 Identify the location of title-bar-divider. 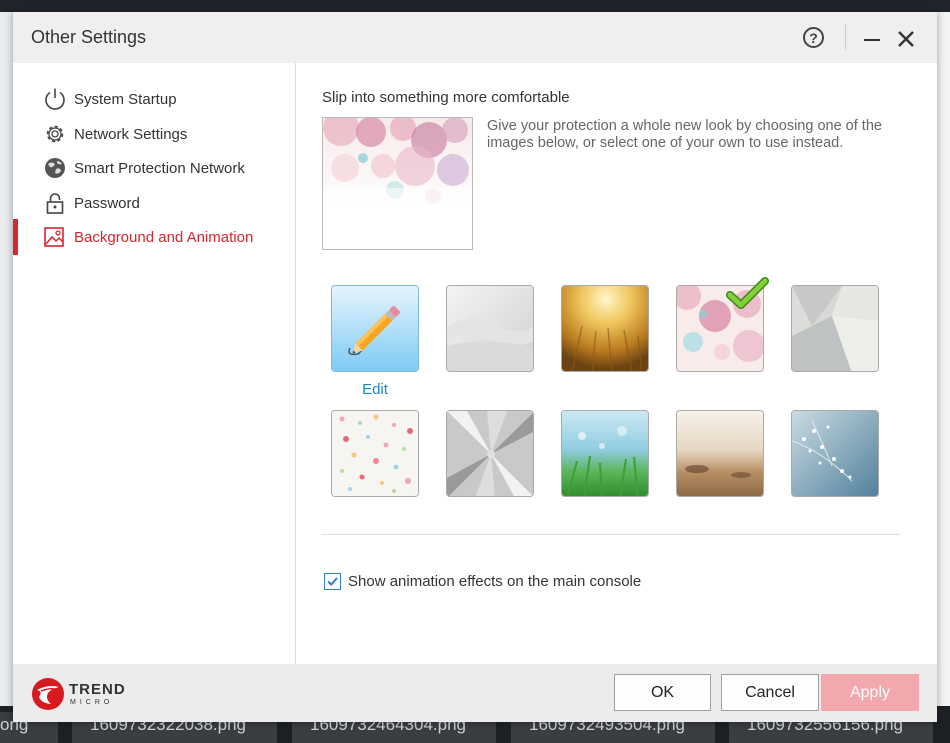
(845, 37).